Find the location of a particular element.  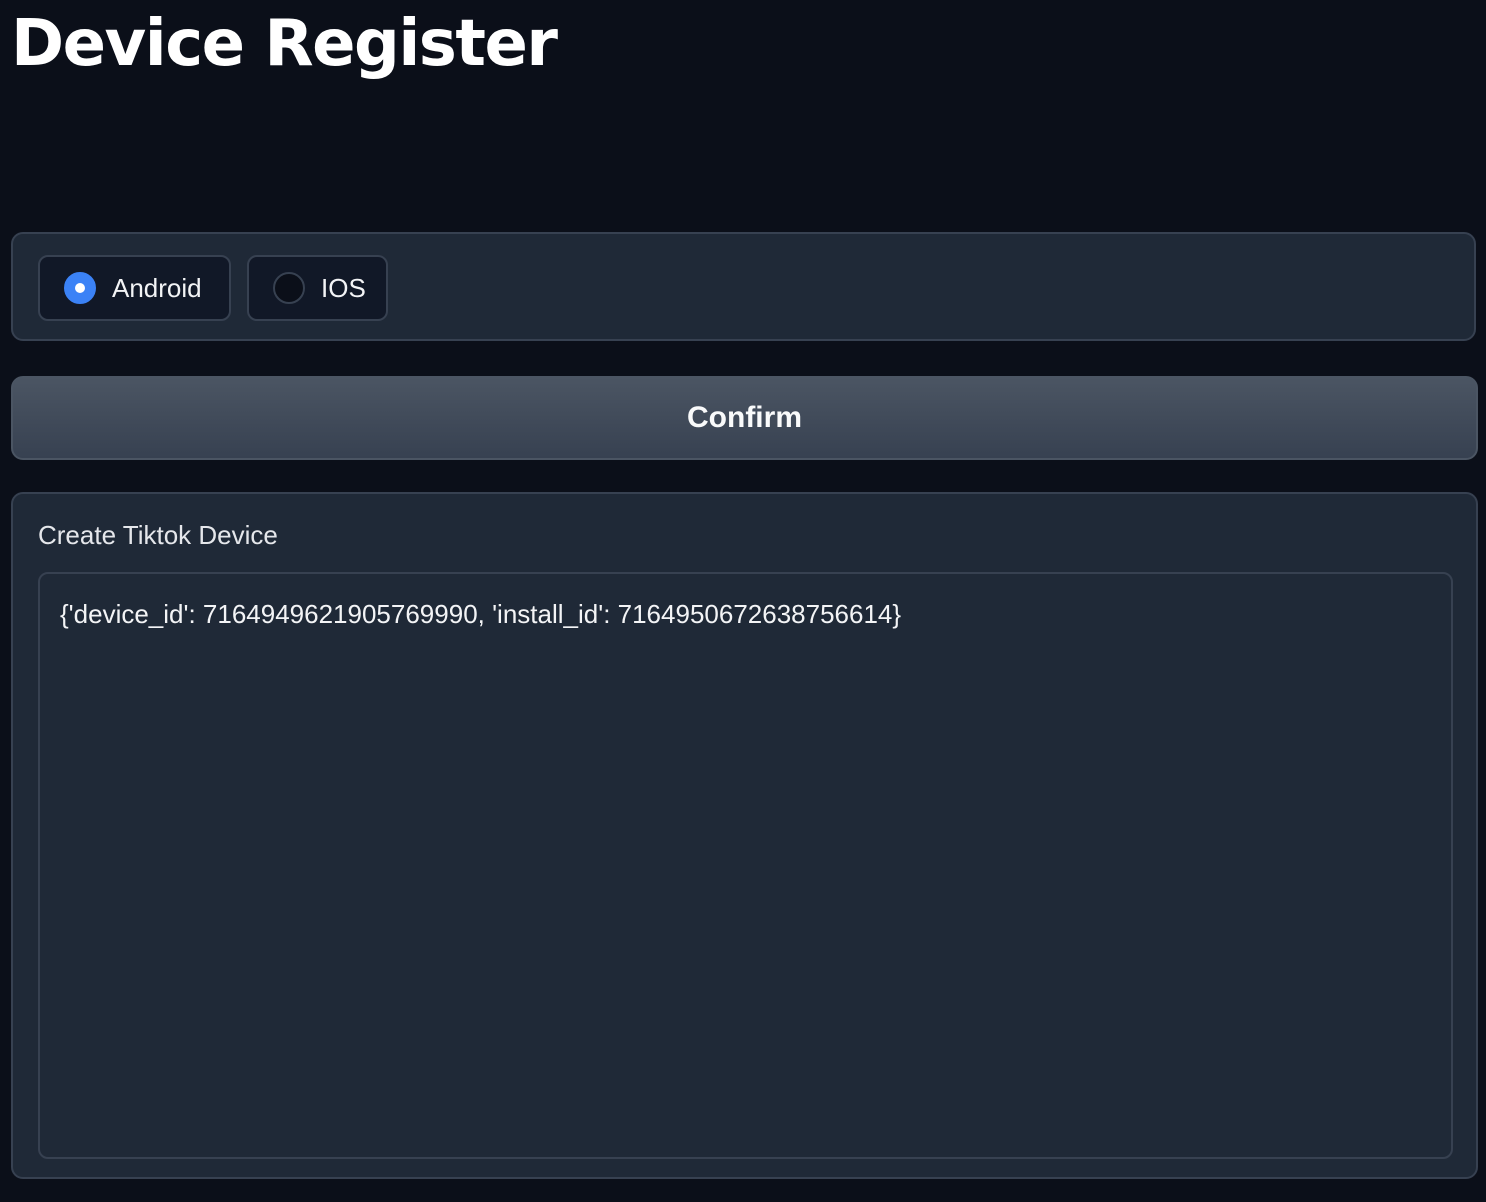

radio-option-android: Android is located at coordinates (134, 288).